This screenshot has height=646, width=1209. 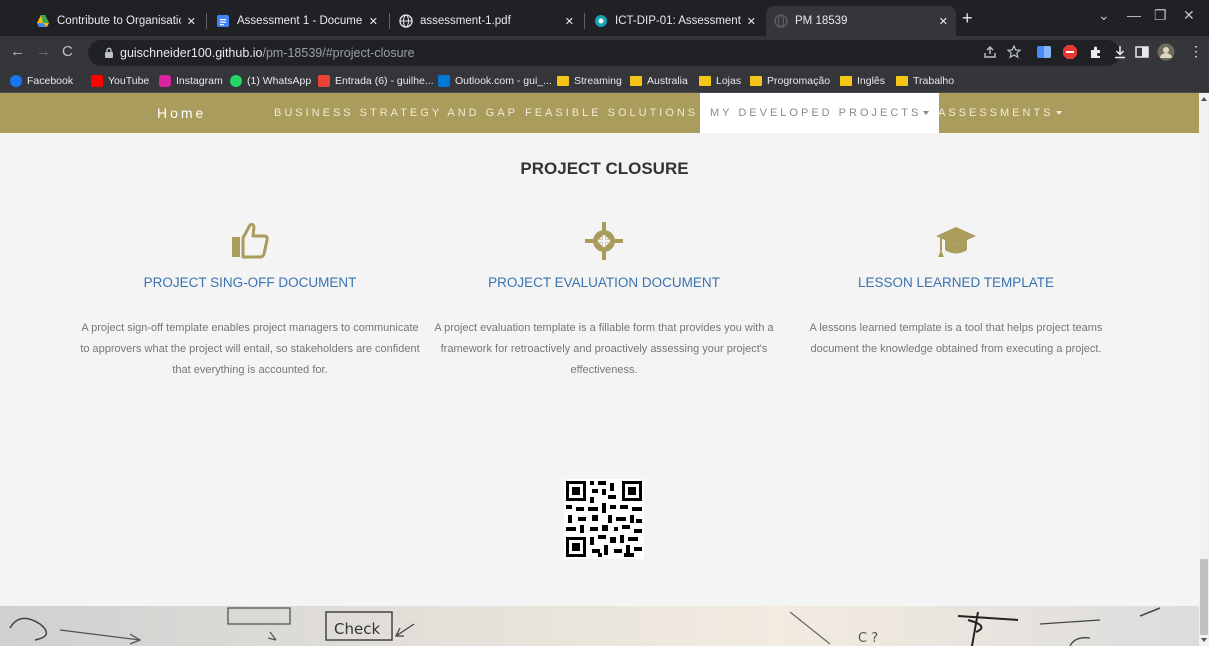 What do you see at coordinates (109, 52) in the screenshot?
I see `lock-icon` at bounding box center [109, 52].